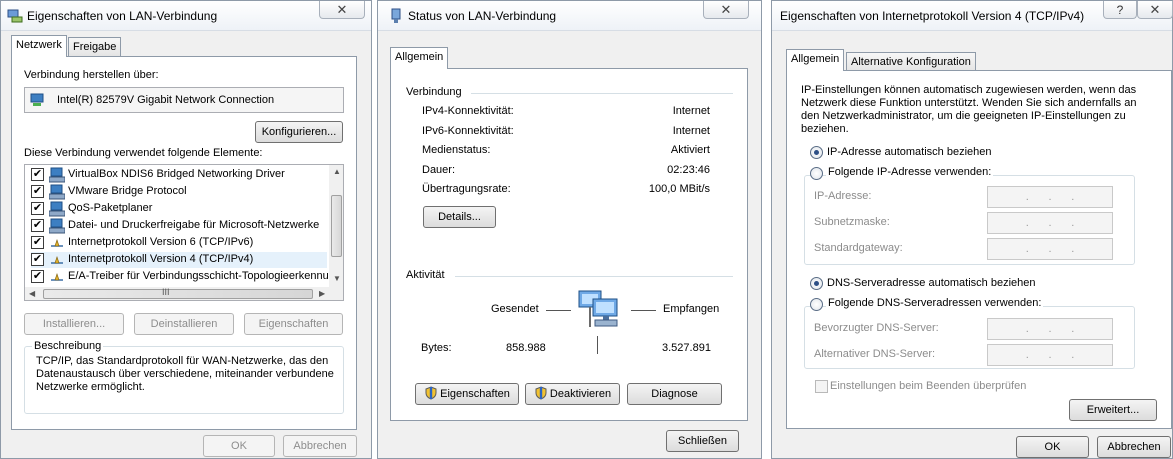 The height and width of the screenshot is (459, 1173). Describe the element at coordinates (876, 328) in the screenshot. I see `dns-field-label: Bevorzugter DNS-Server:` at that location.